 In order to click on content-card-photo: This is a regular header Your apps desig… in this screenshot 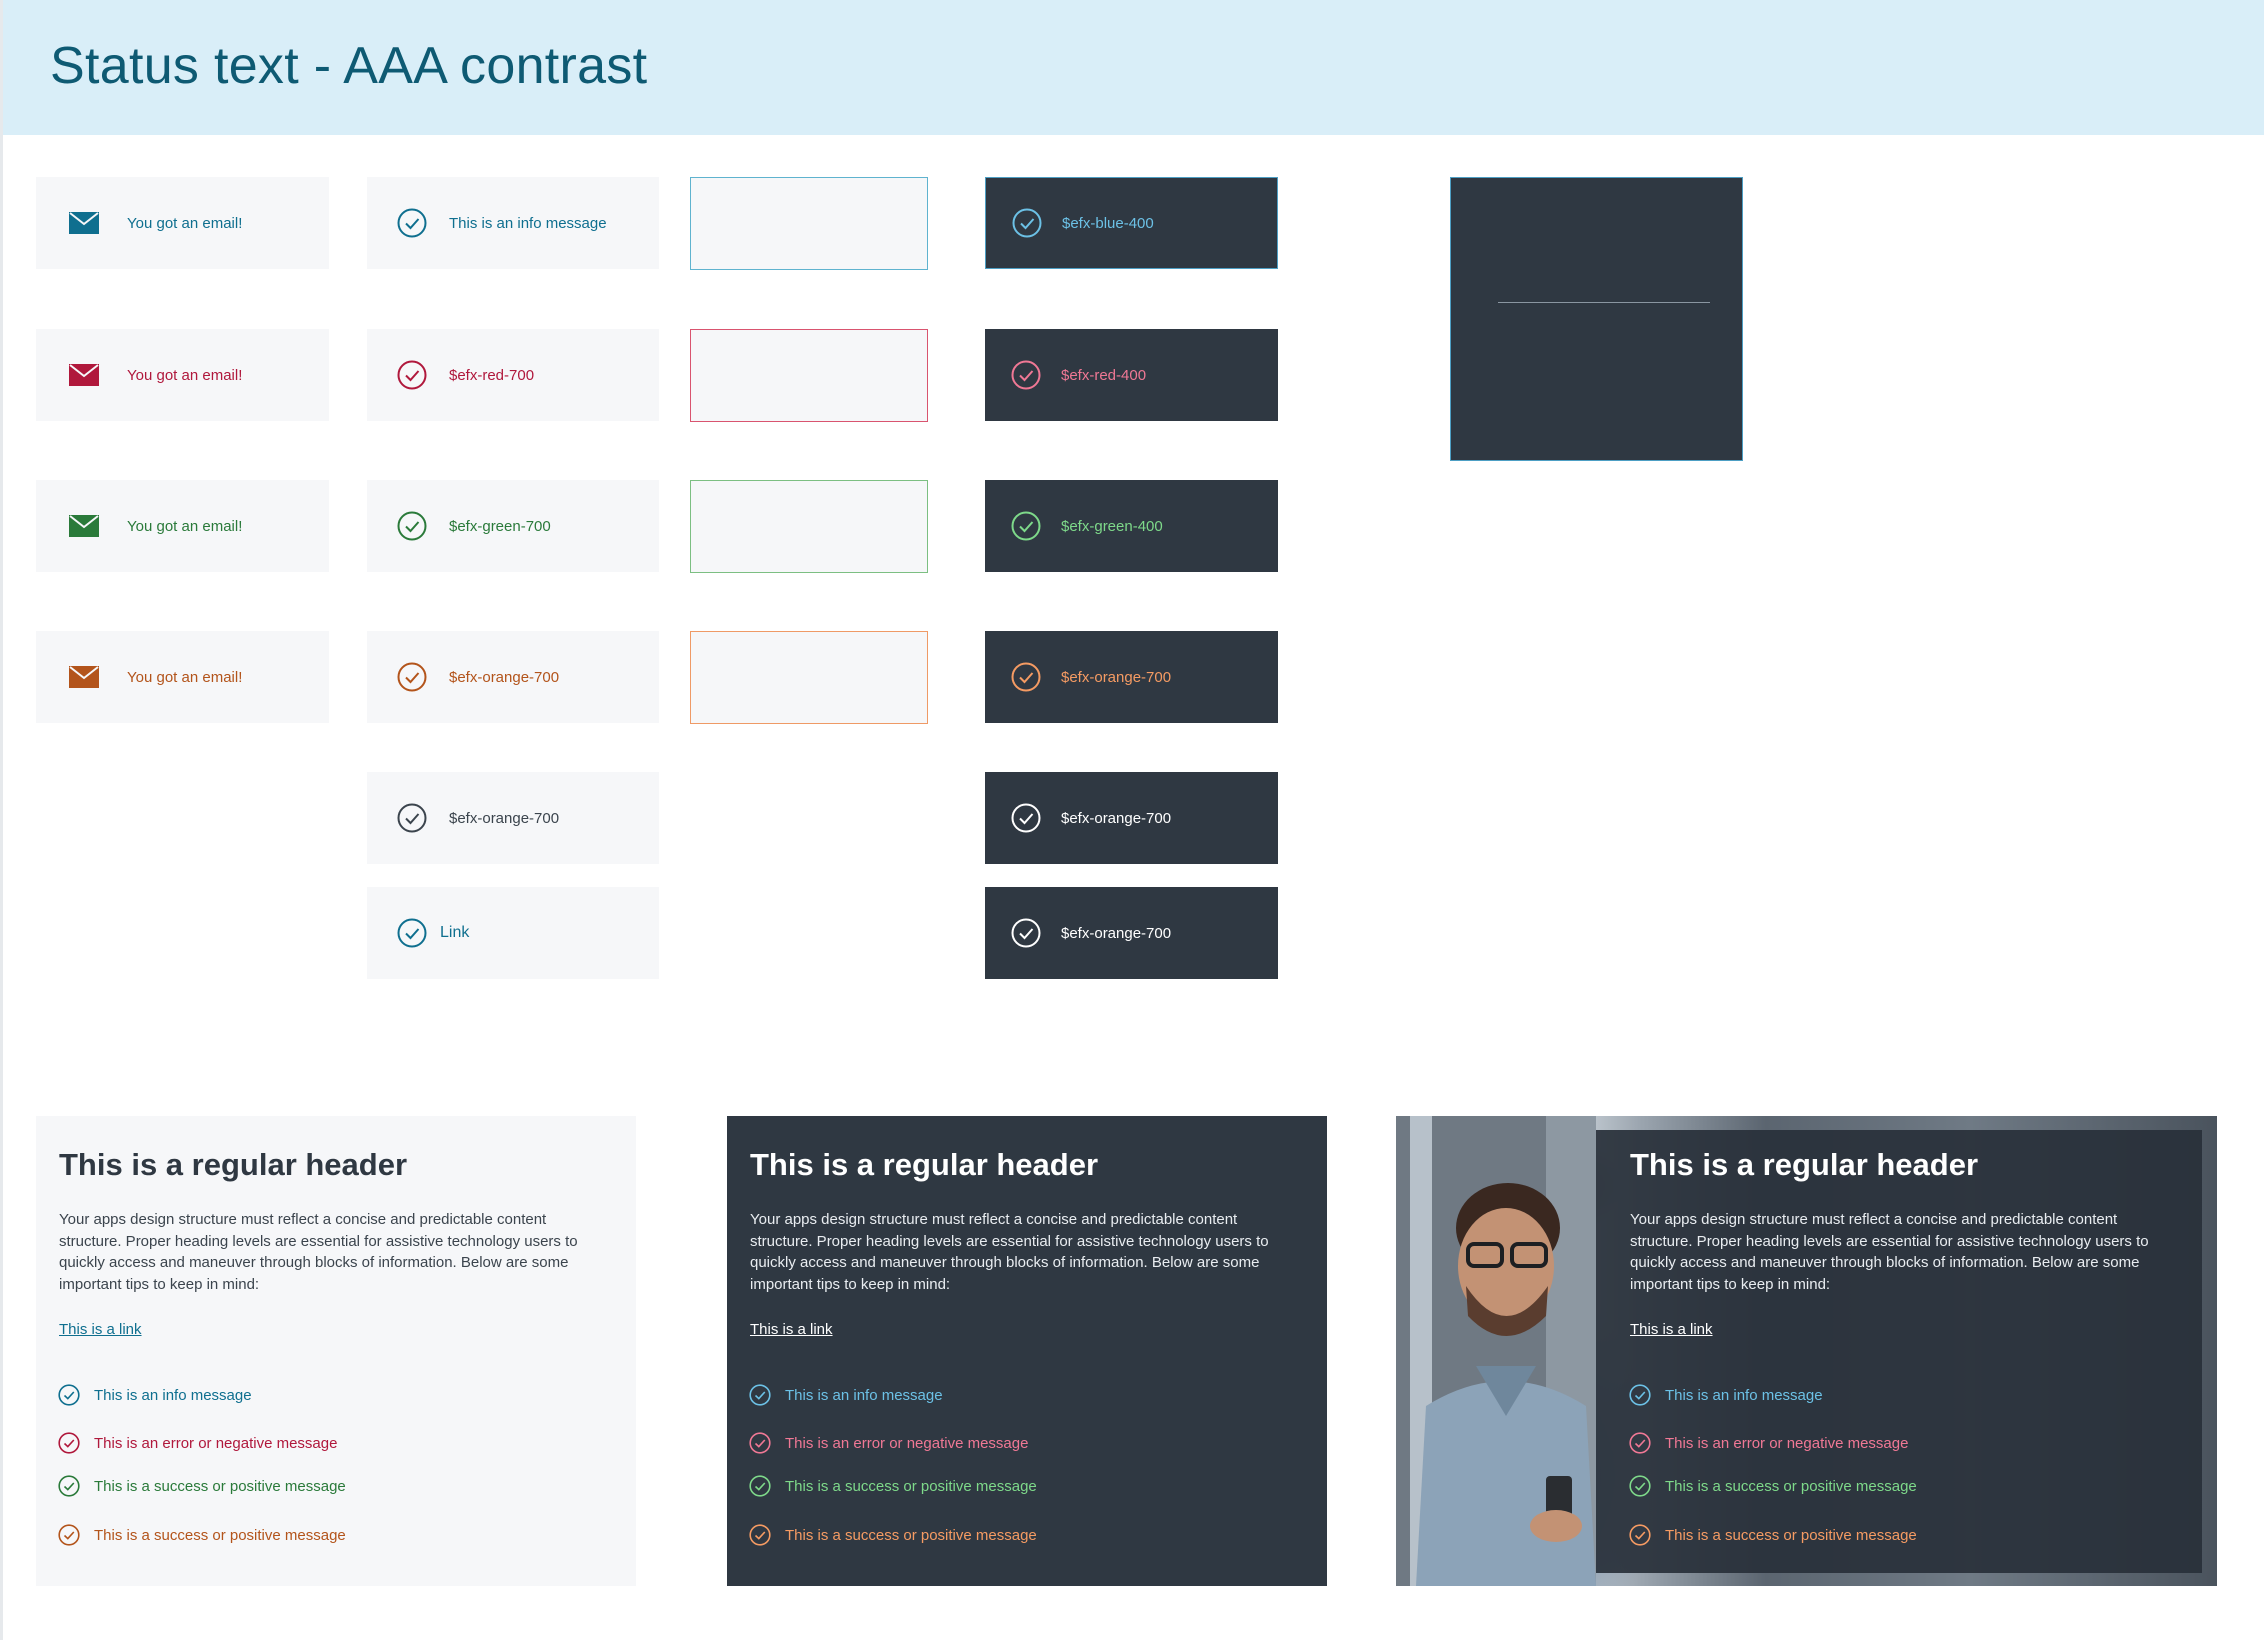, I will do `click(1806, 1351)`.